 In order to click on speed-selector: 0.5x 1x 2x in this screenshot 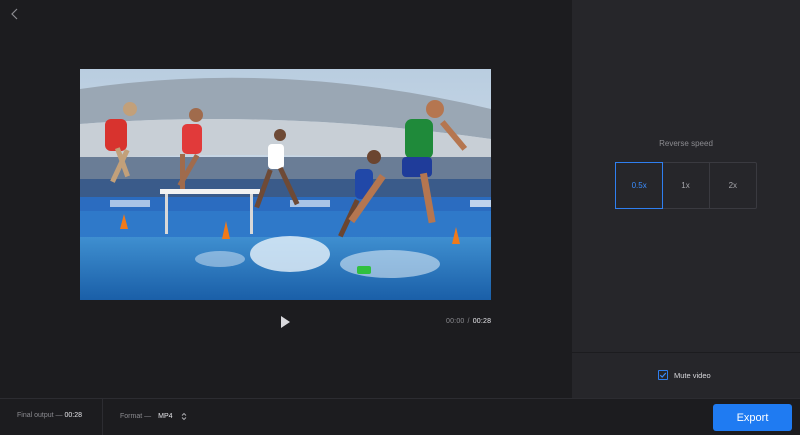, I will do `click(686, 185)`.